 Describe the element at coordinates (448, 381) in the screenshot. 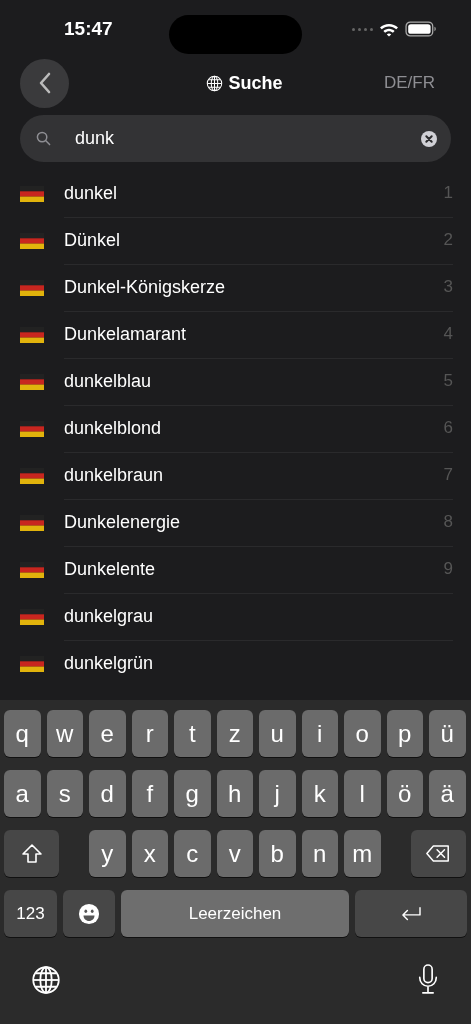

I see `result-number: 5` at that location.